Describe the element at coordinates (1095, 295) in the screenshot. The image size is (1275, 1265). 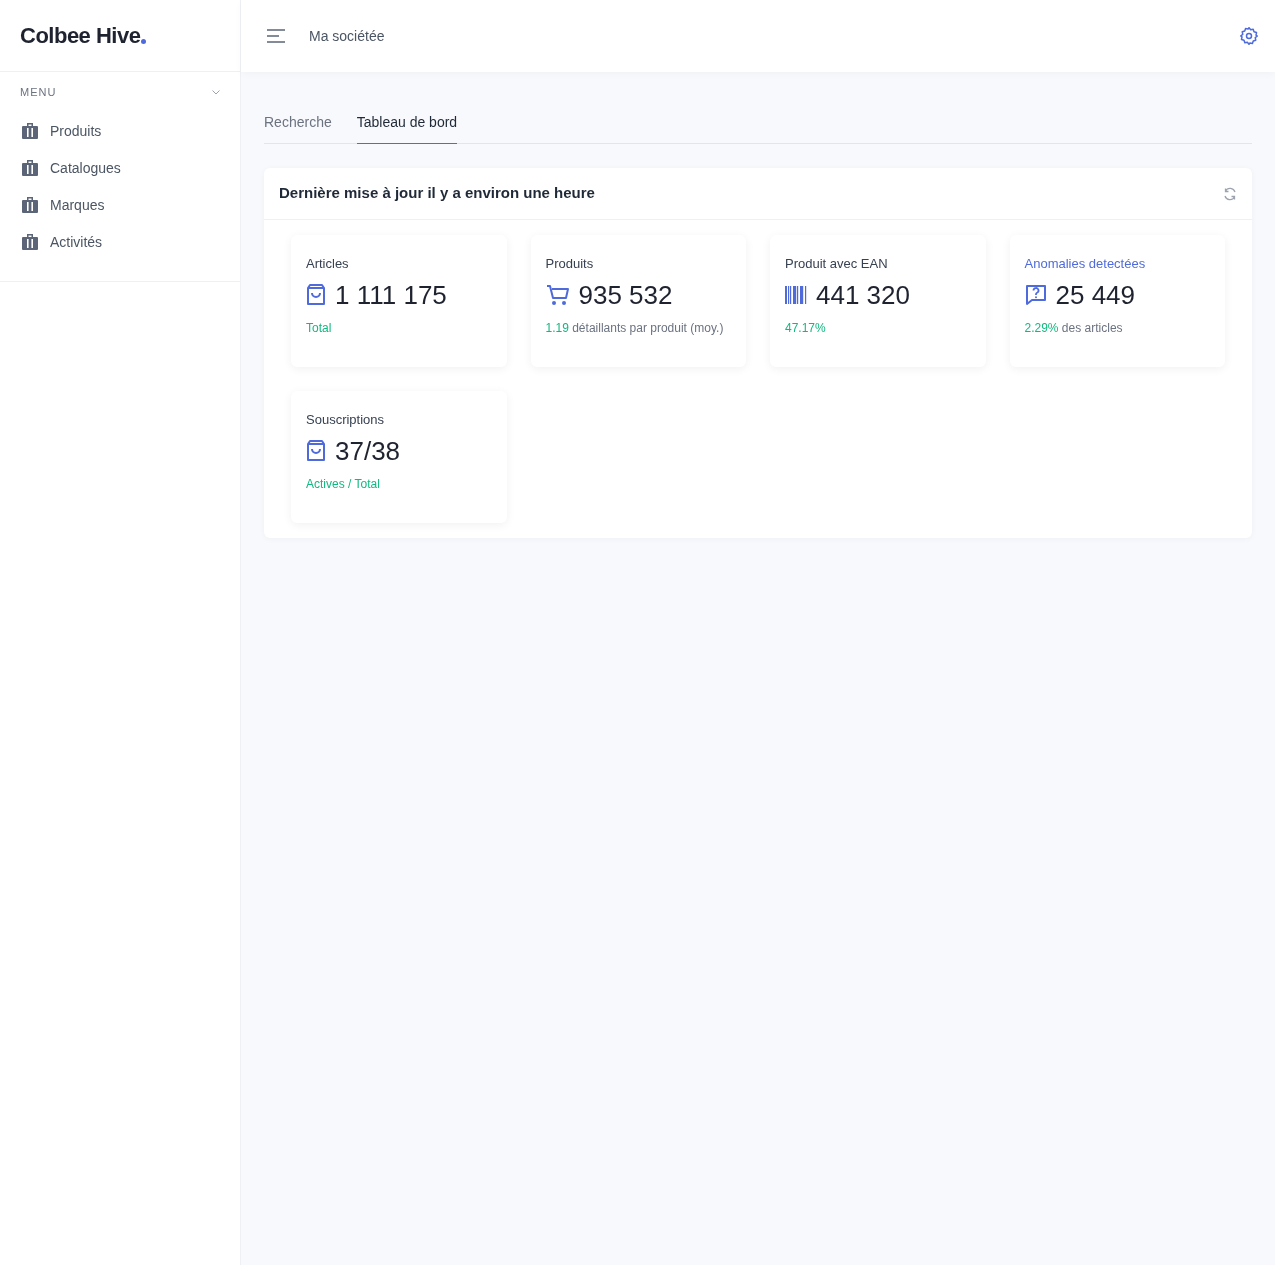
I see `stat-value: 25 449` at that location.